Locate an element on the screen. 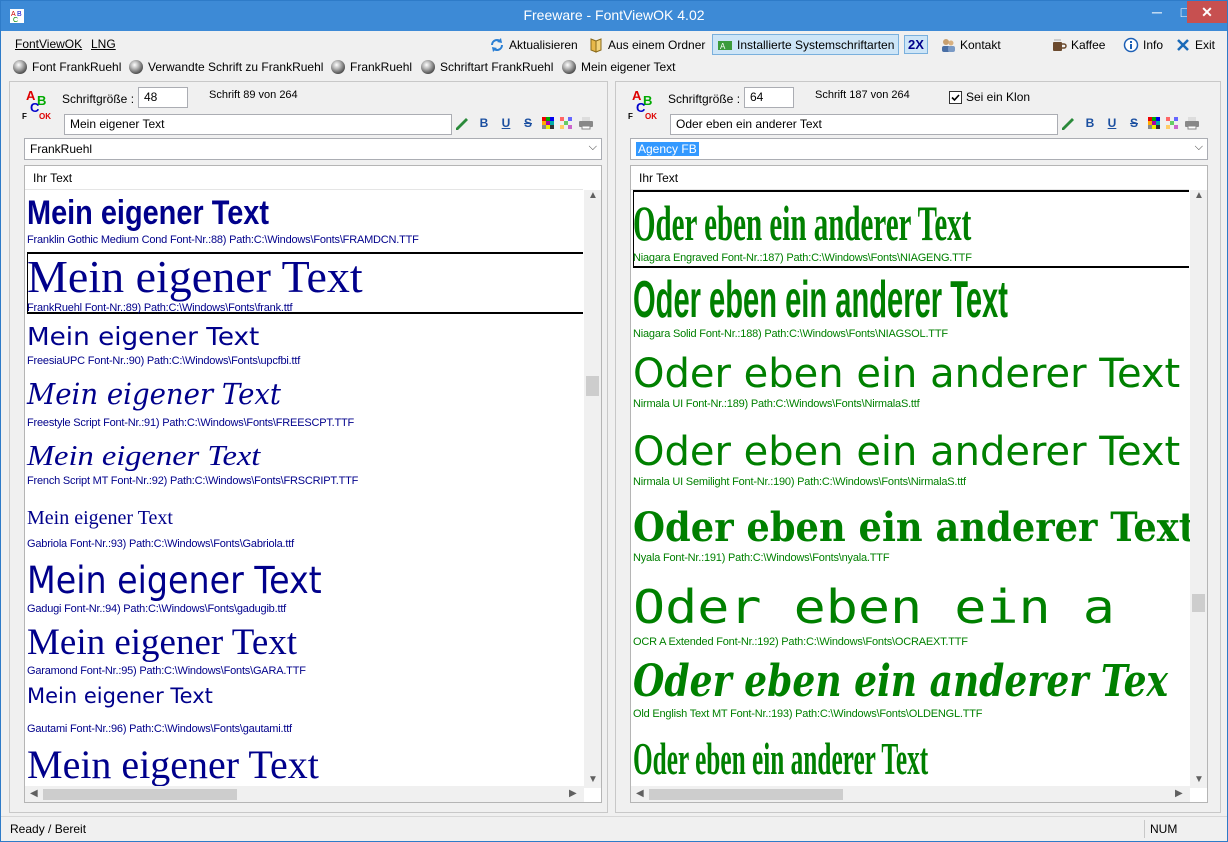 This screenshot has height=842, width=1228. contact-button: Kontakt is located at coordinates (970, 44).